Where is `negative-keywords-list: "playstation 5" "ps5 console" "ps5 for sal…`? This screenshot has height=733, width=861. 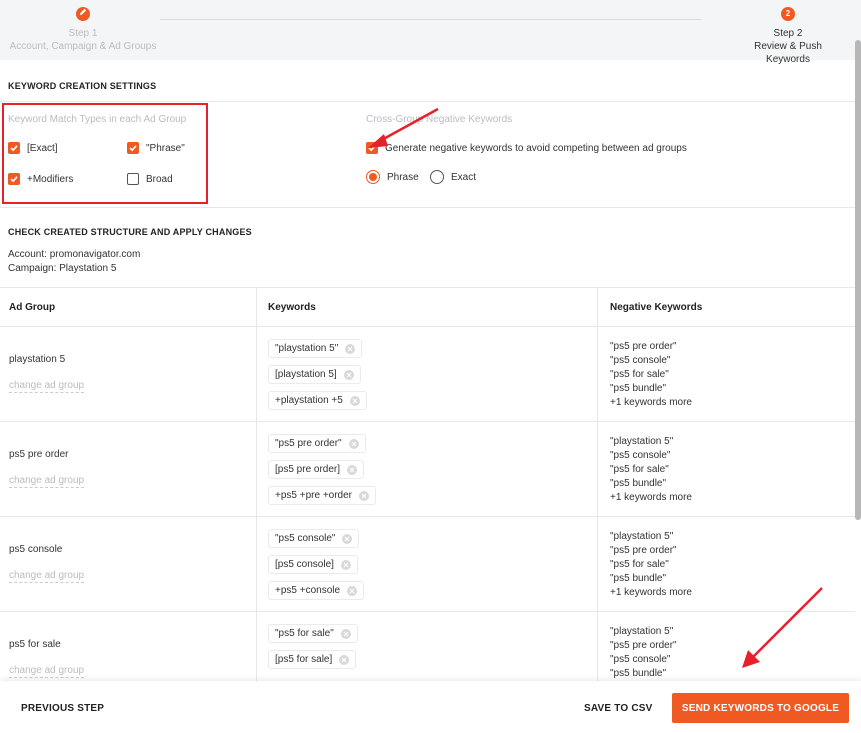
negative-keywords-list: "playstation 5" "ps5 console" "ps5 for sal… is located at coordinates (651, 470).